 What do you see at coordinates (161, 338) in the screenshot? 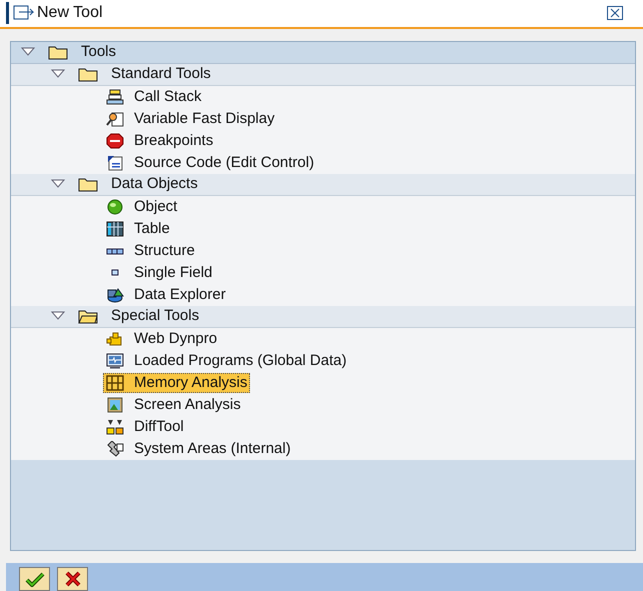
I see `tree-item: Web Dynpro` at bounding box center [161, 338].